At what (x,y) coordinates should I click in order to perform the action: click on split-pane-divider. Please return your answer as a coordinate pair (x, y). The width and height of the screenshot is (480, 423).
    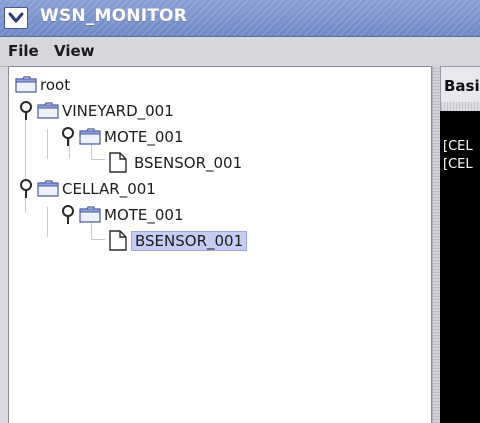
    Looking at the image, I should click on (436, 244).